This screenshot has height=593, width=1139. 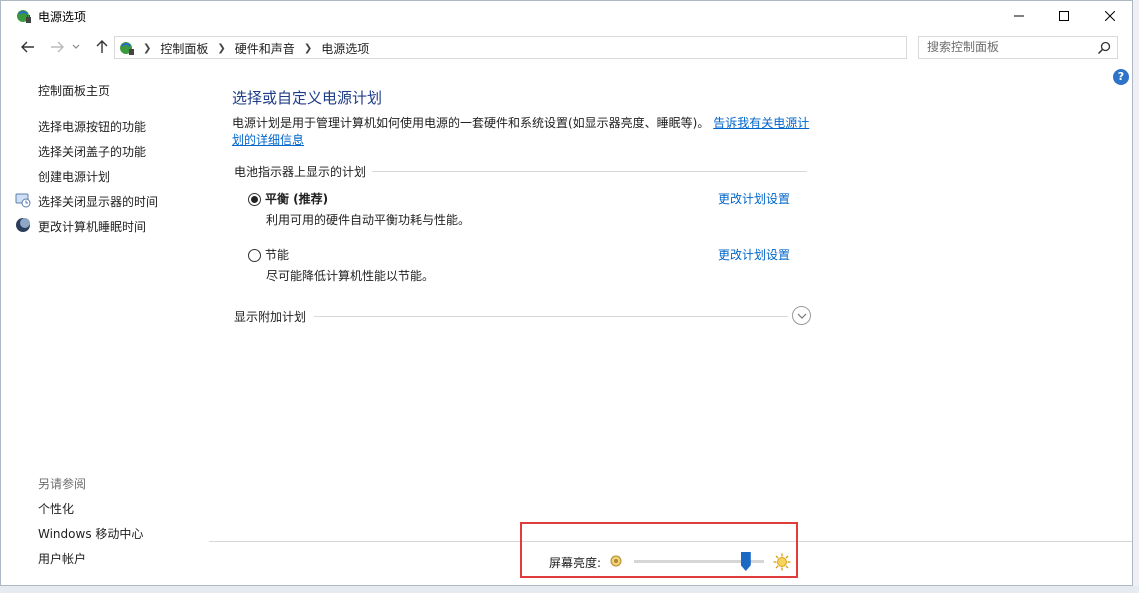 What do you see at coordinates (1104, 48) in the screenshot?
I see `search-icon` at bounding box center [1104, 48].